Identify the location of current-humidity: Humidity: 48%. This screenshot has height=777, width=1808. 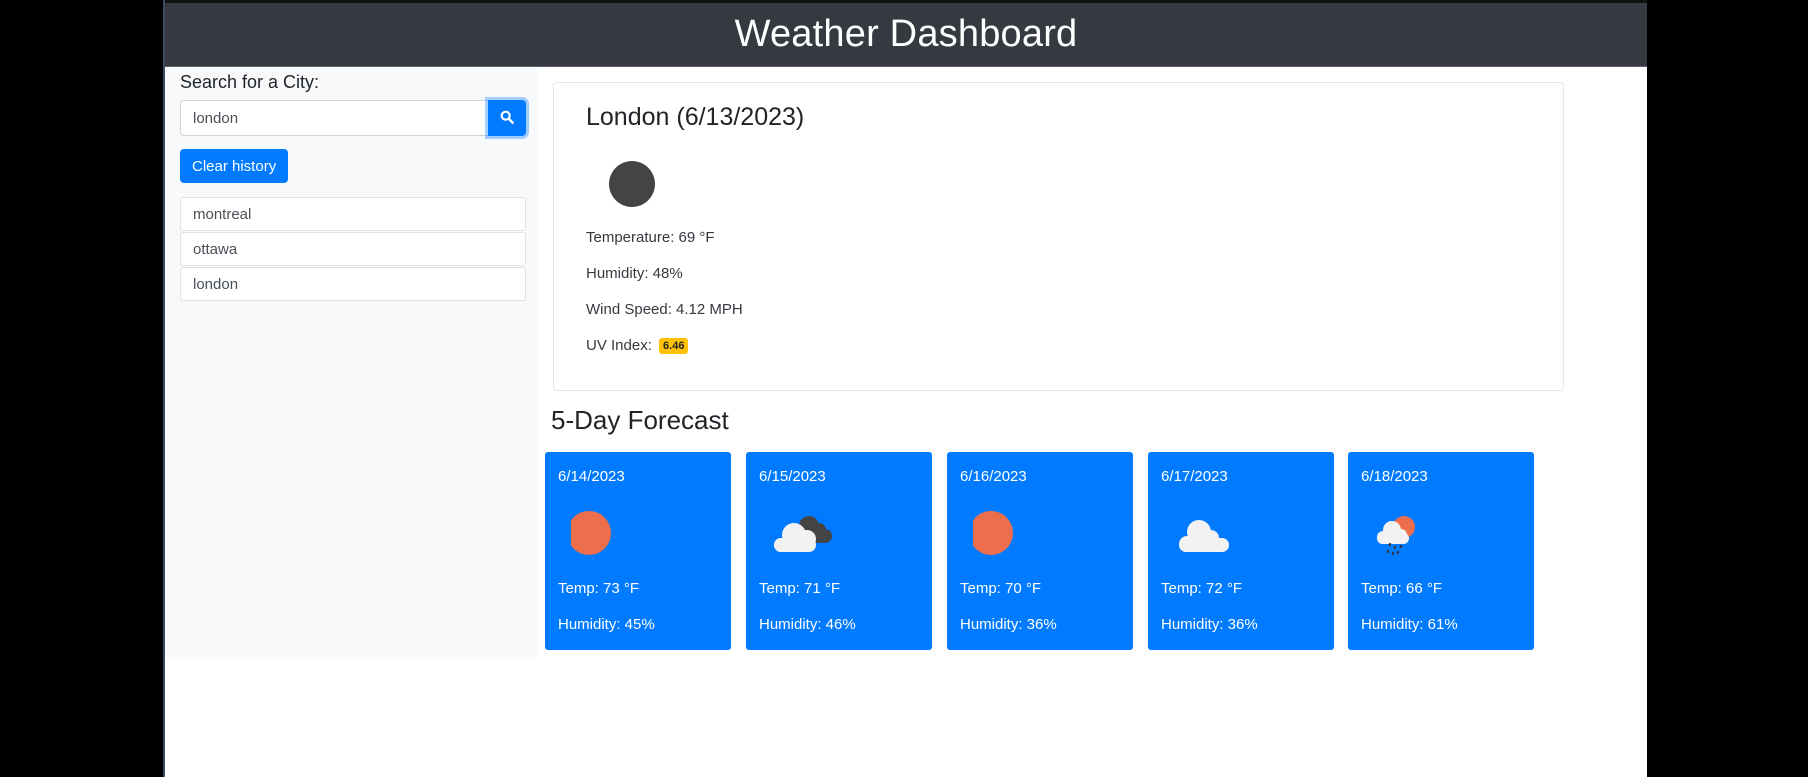
(634, 273).